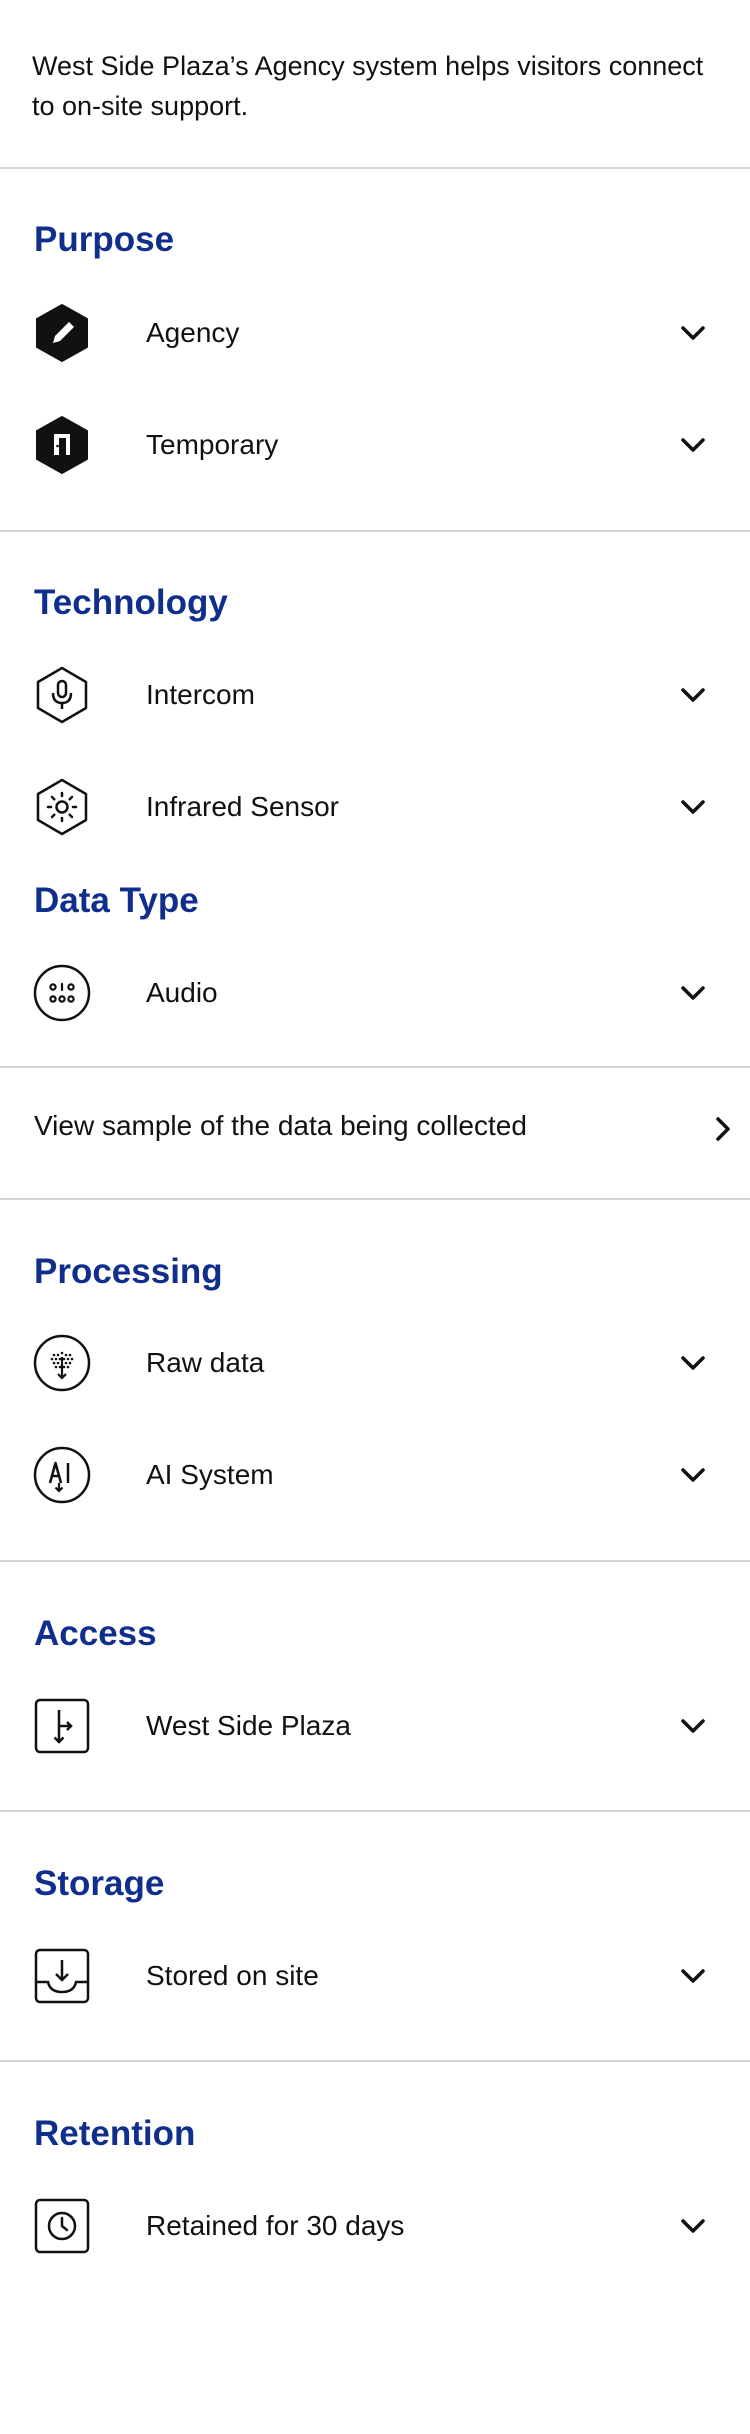  I want to click on section-title-retention: Retention, so click(115, 2133).